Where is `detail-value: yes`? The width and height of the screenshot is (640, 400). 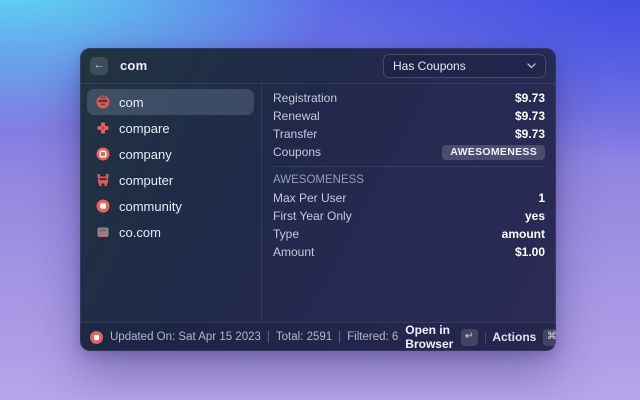
detail-value: yes is located at coordinates (534, 216).